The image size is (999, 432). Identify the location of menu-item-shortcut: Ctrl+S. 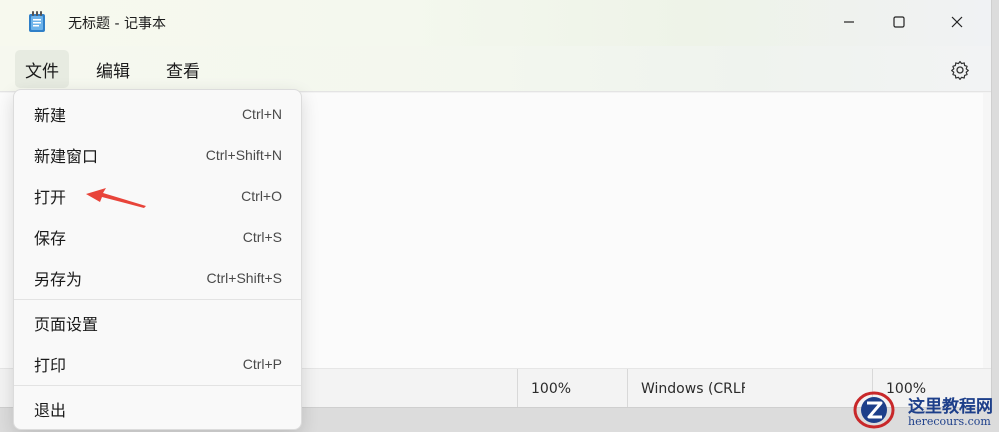
(262, 237).